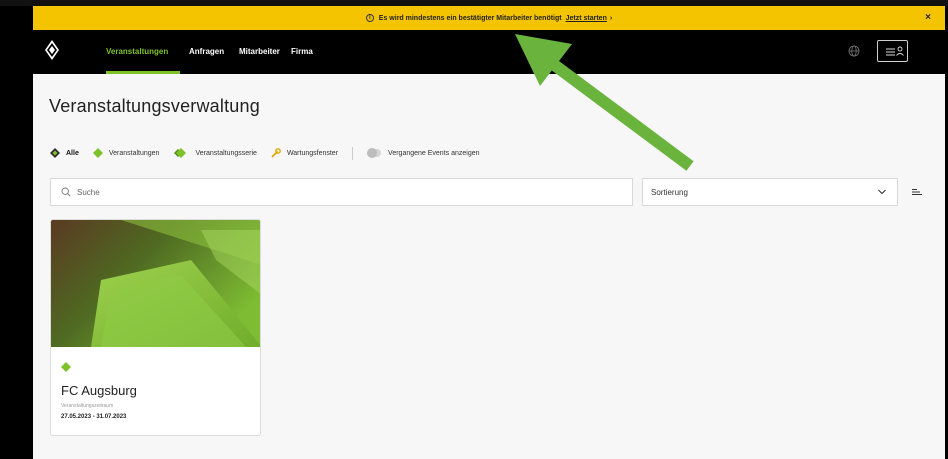 This screenshot has width=948, height=459. Describe the element at coordinates (94, 417) in the screenshot. I see `event-dates: 27.05.2023 - 31.07.2023` at that location.